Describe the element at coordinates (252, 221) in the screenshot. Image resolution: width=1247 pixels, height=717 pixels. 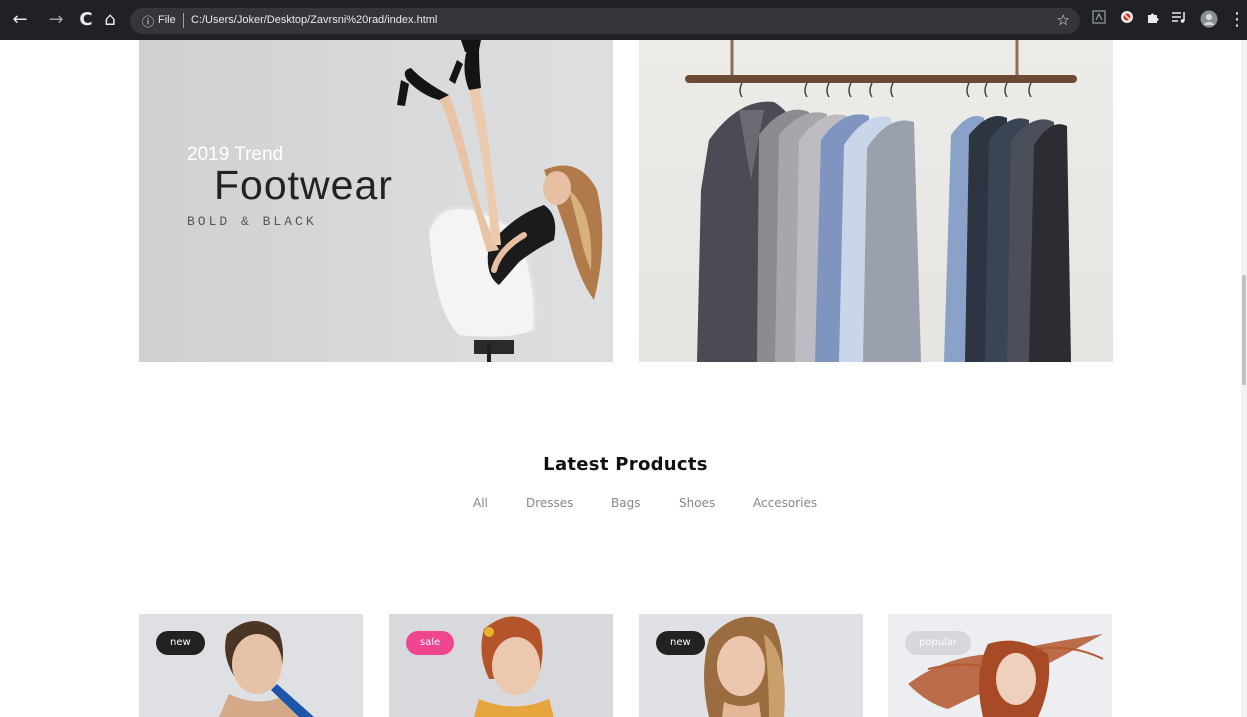
I see `banner-subtitle: BOLD & BLACK` at that location.